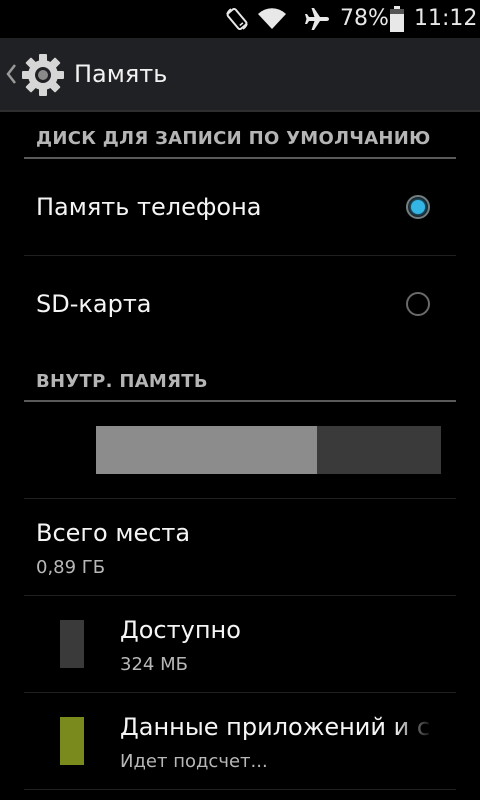 Image resolution: width=480 pixels, height=800 pixels. What do you see at coordinates (446, 18) in the screenshot?
I see `clock: 11:12` at bounding box center [446, 18].